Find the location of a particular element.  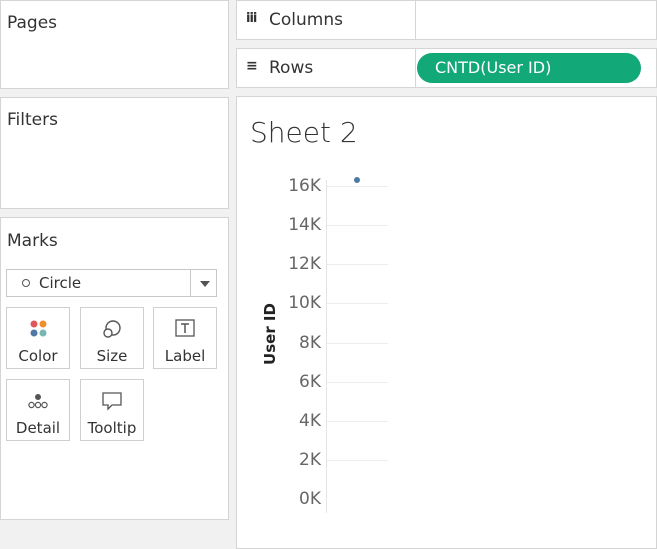

tooltip-button: Tooltip is located at coordinates (112, 410).